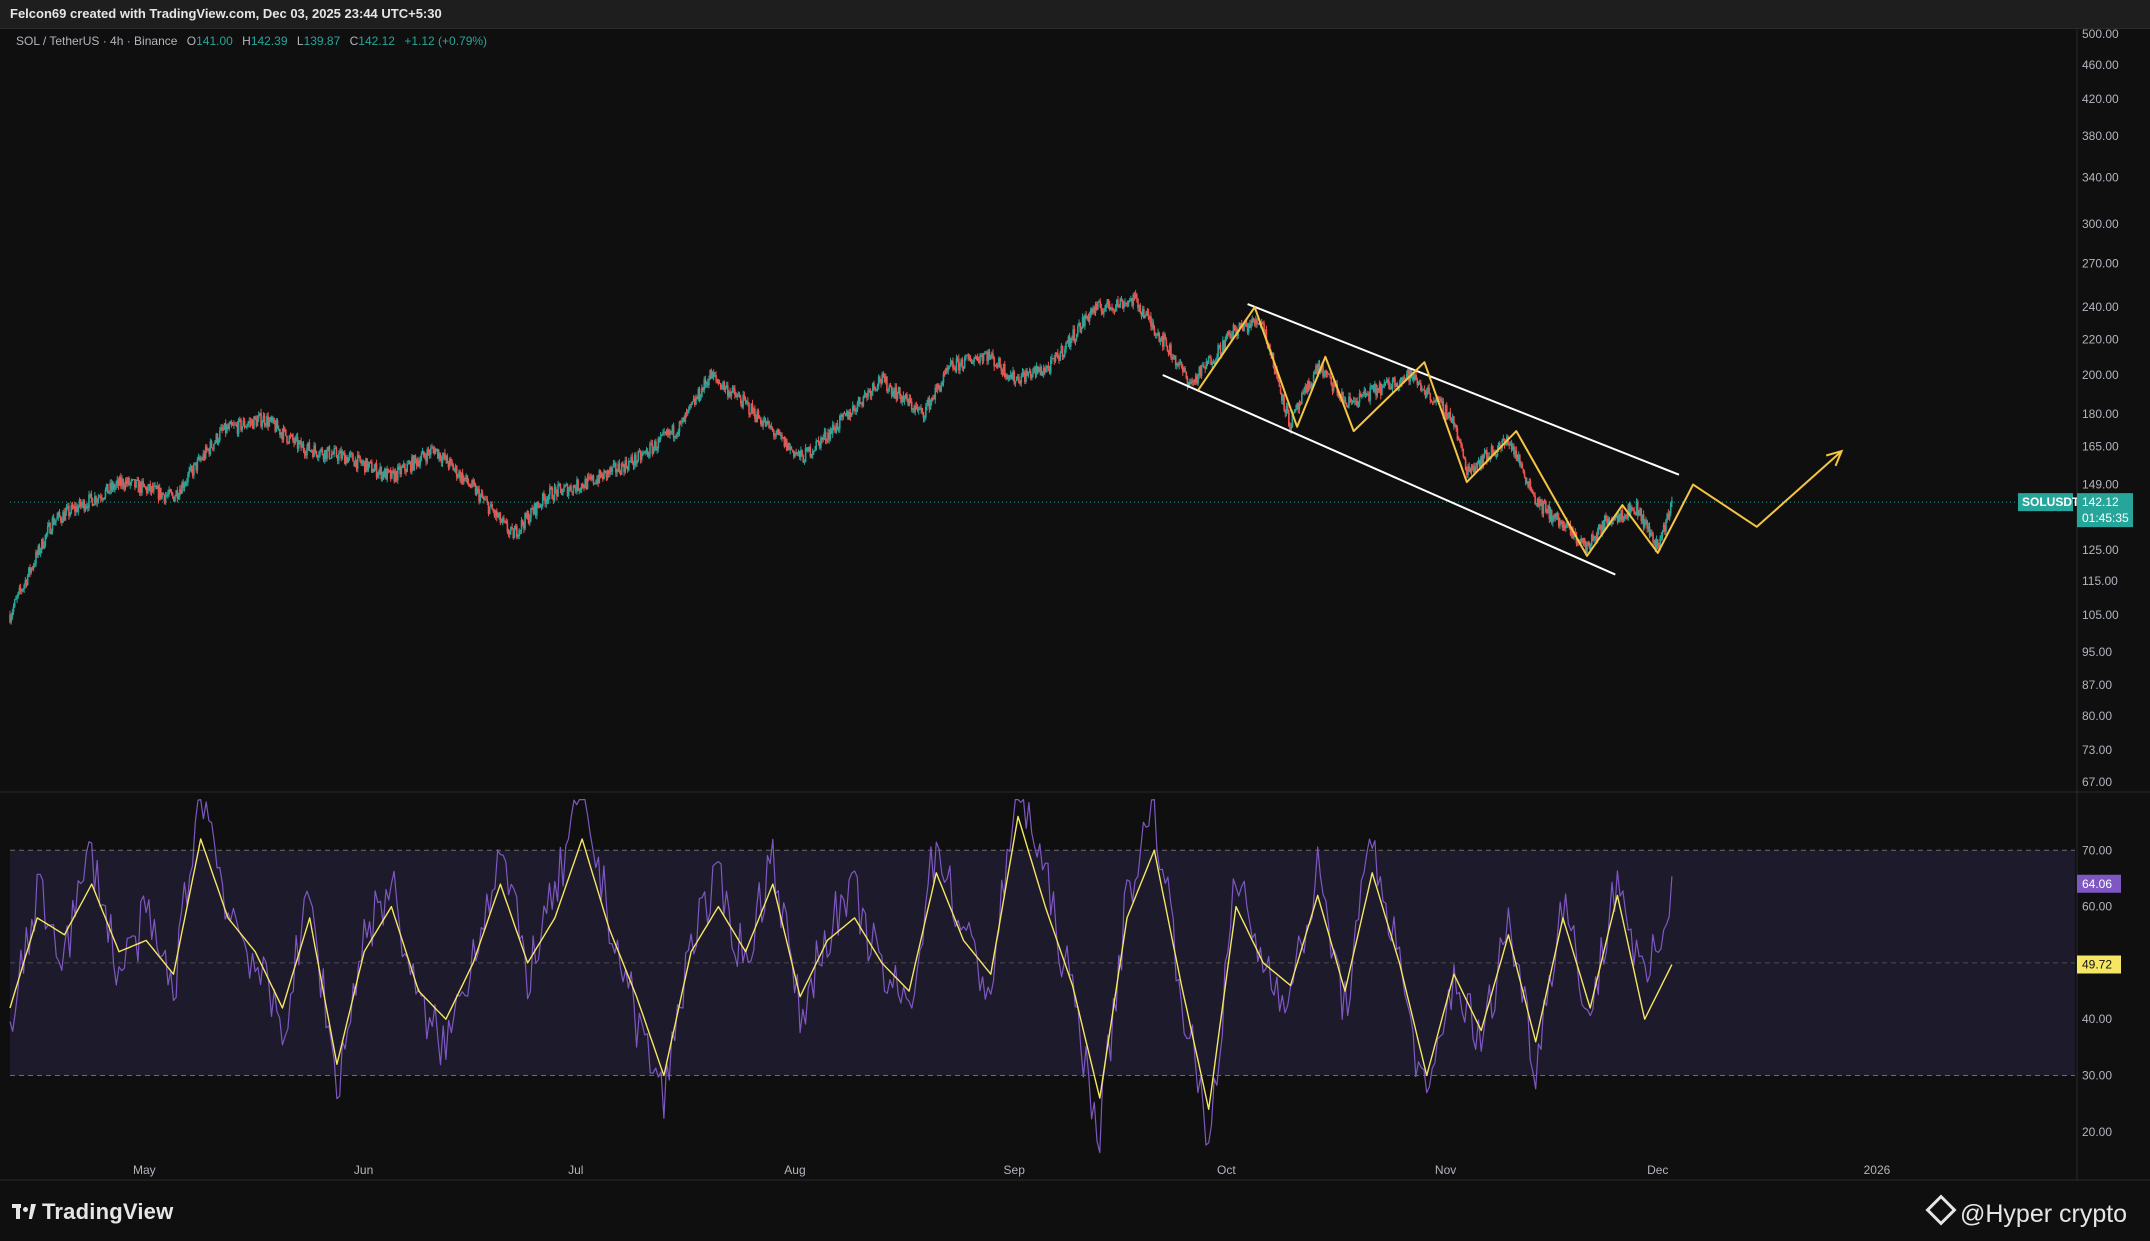  Describe the element at coordinates (1015, 1170) in the screenshot. I see `time-axis-label: Sep` at that location.